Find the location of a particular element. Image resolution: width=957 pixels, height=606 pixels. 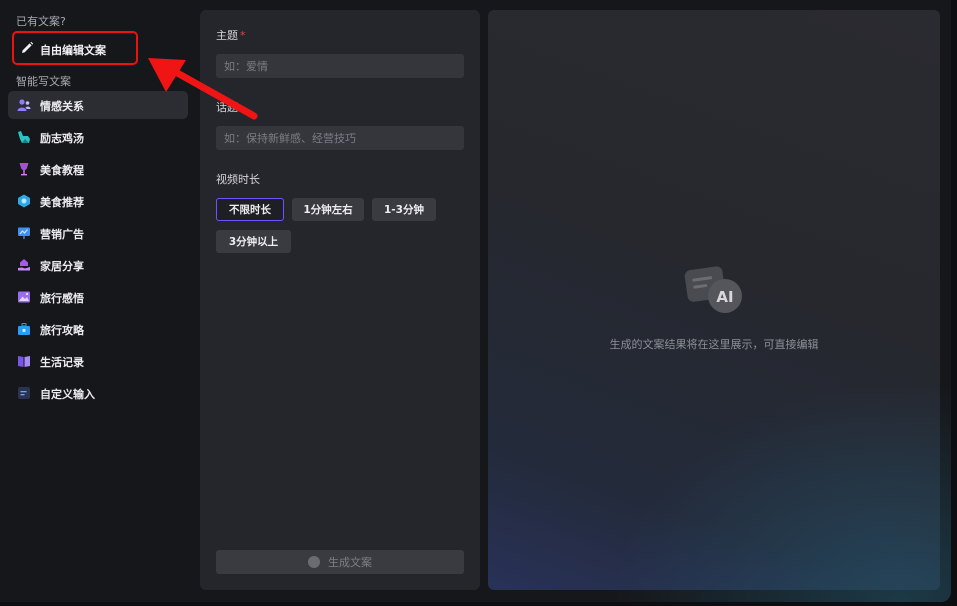

generate-copy-button: 生成文案 is located at coordinates (340, 562).